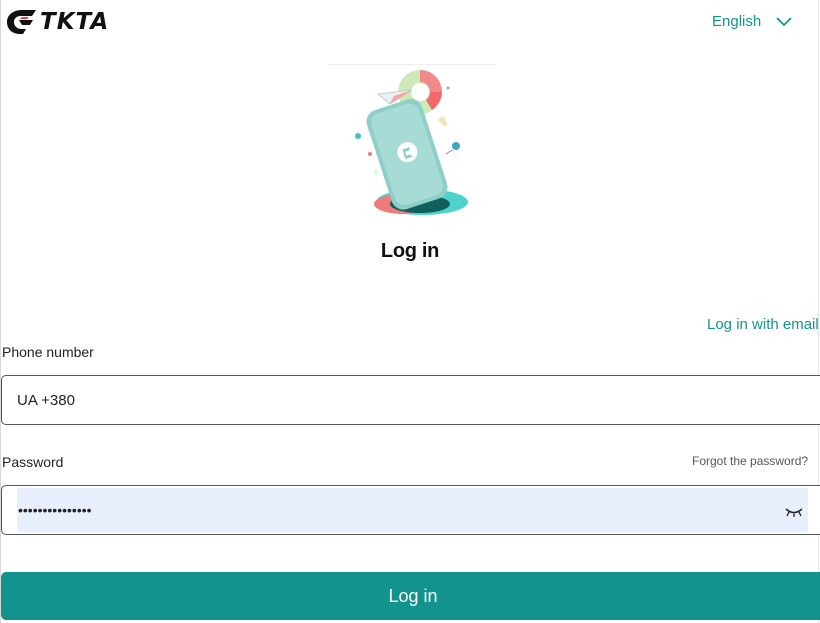 The image size is (820, 623). I want to click on phone-label: Phone number, so click(48, 352).